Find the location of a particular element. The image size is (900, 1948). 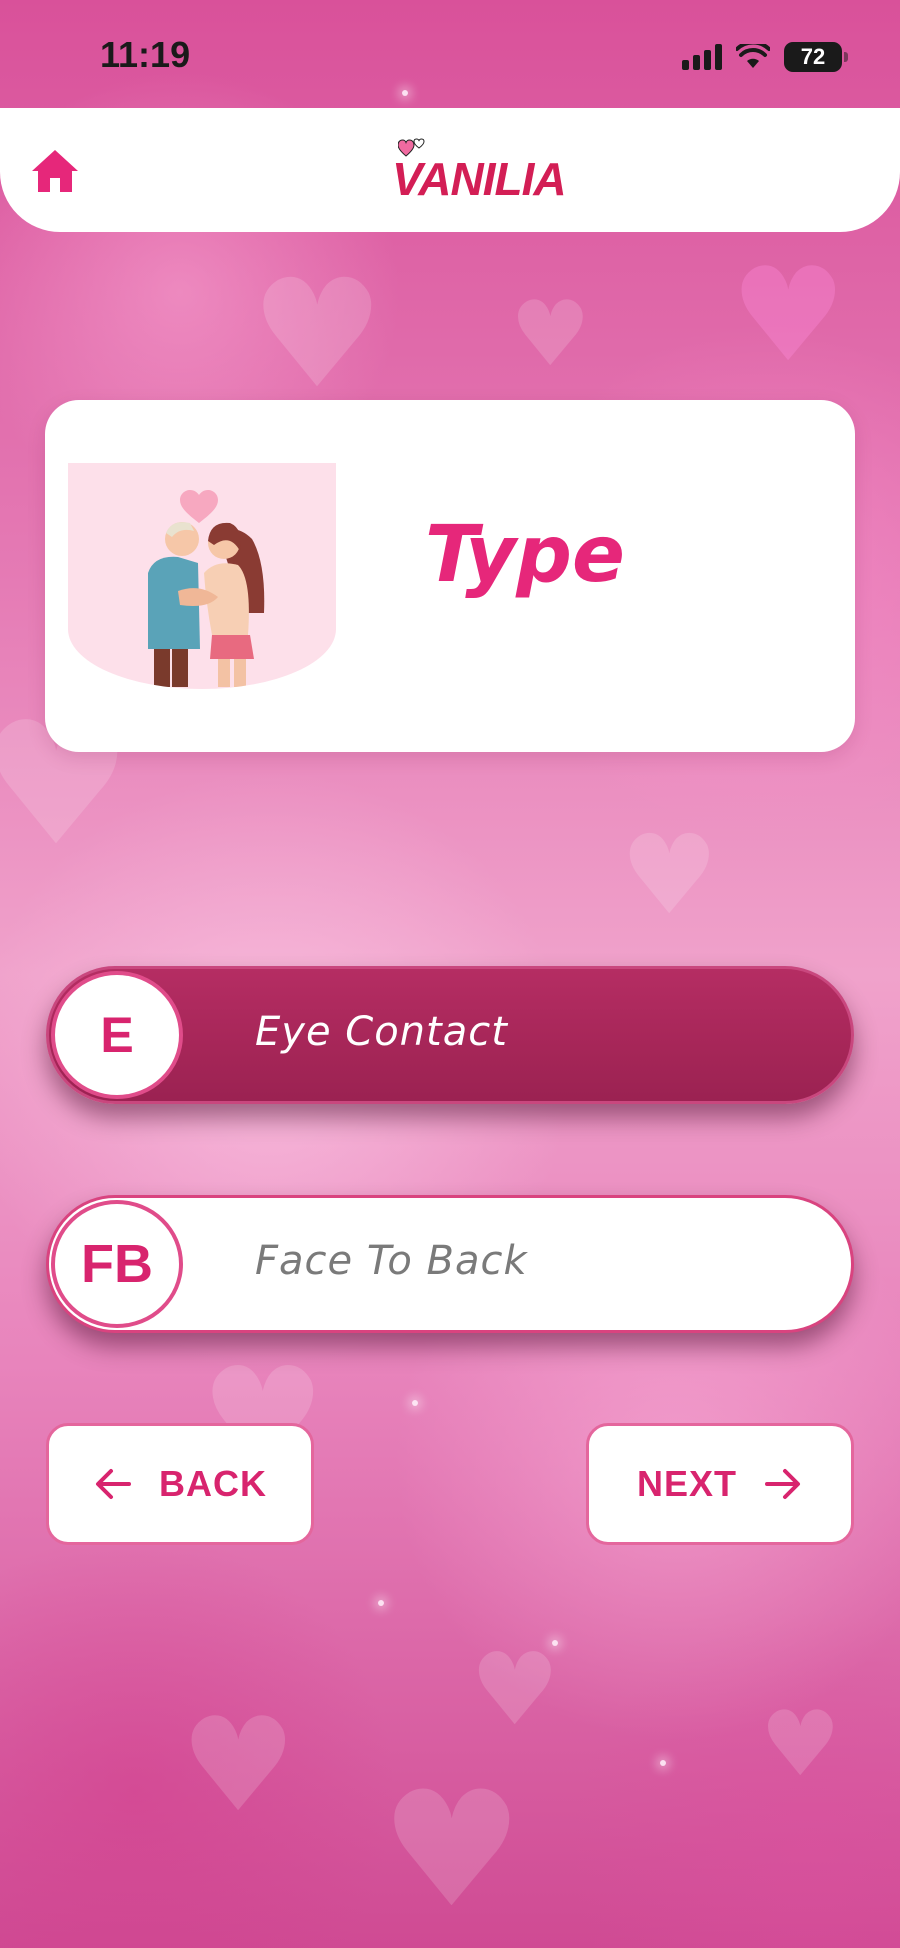

app-logo: VANILIA is located at coordinates (479, 172).